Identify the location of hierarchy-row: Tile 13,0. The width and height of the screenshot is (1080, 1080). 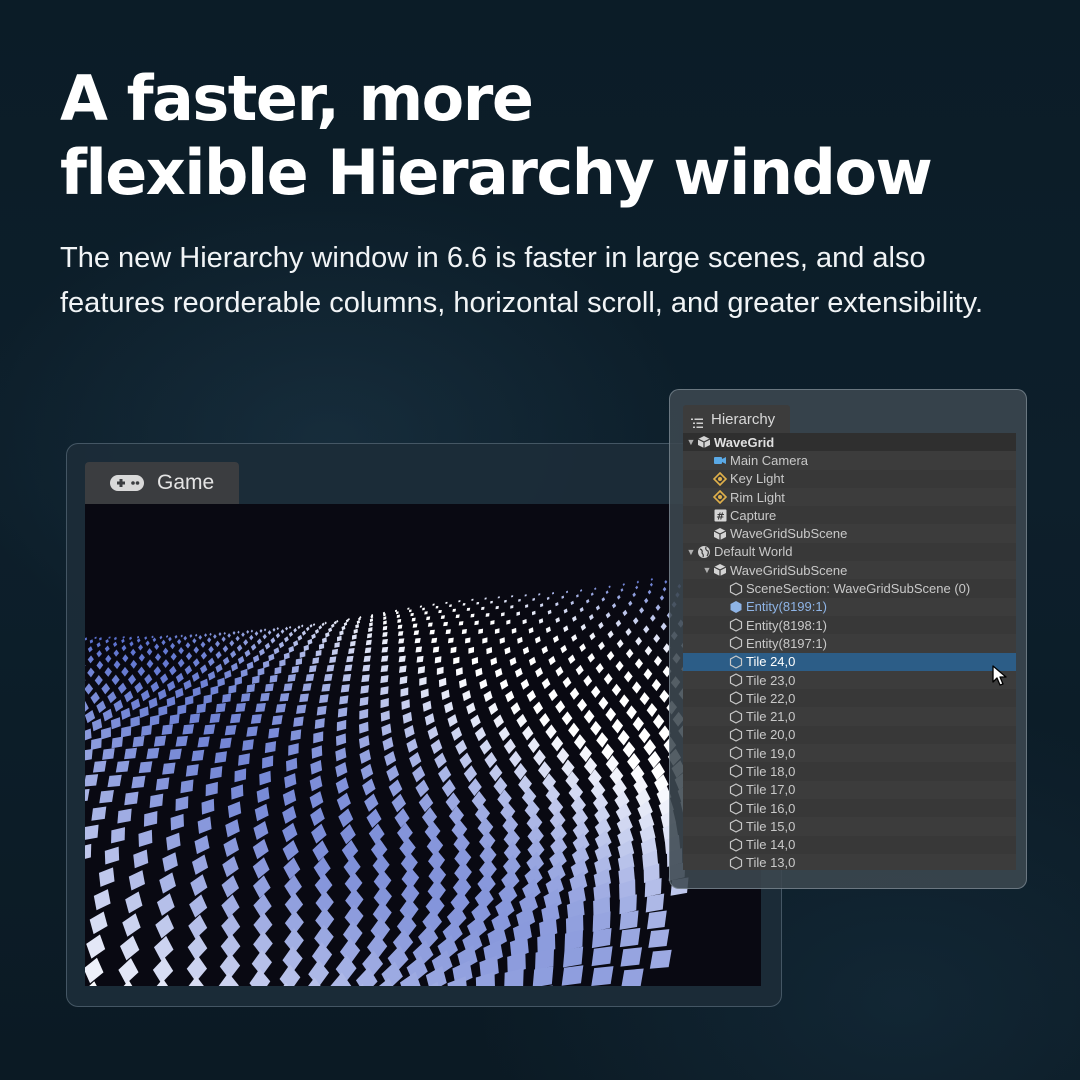
(849, 861).